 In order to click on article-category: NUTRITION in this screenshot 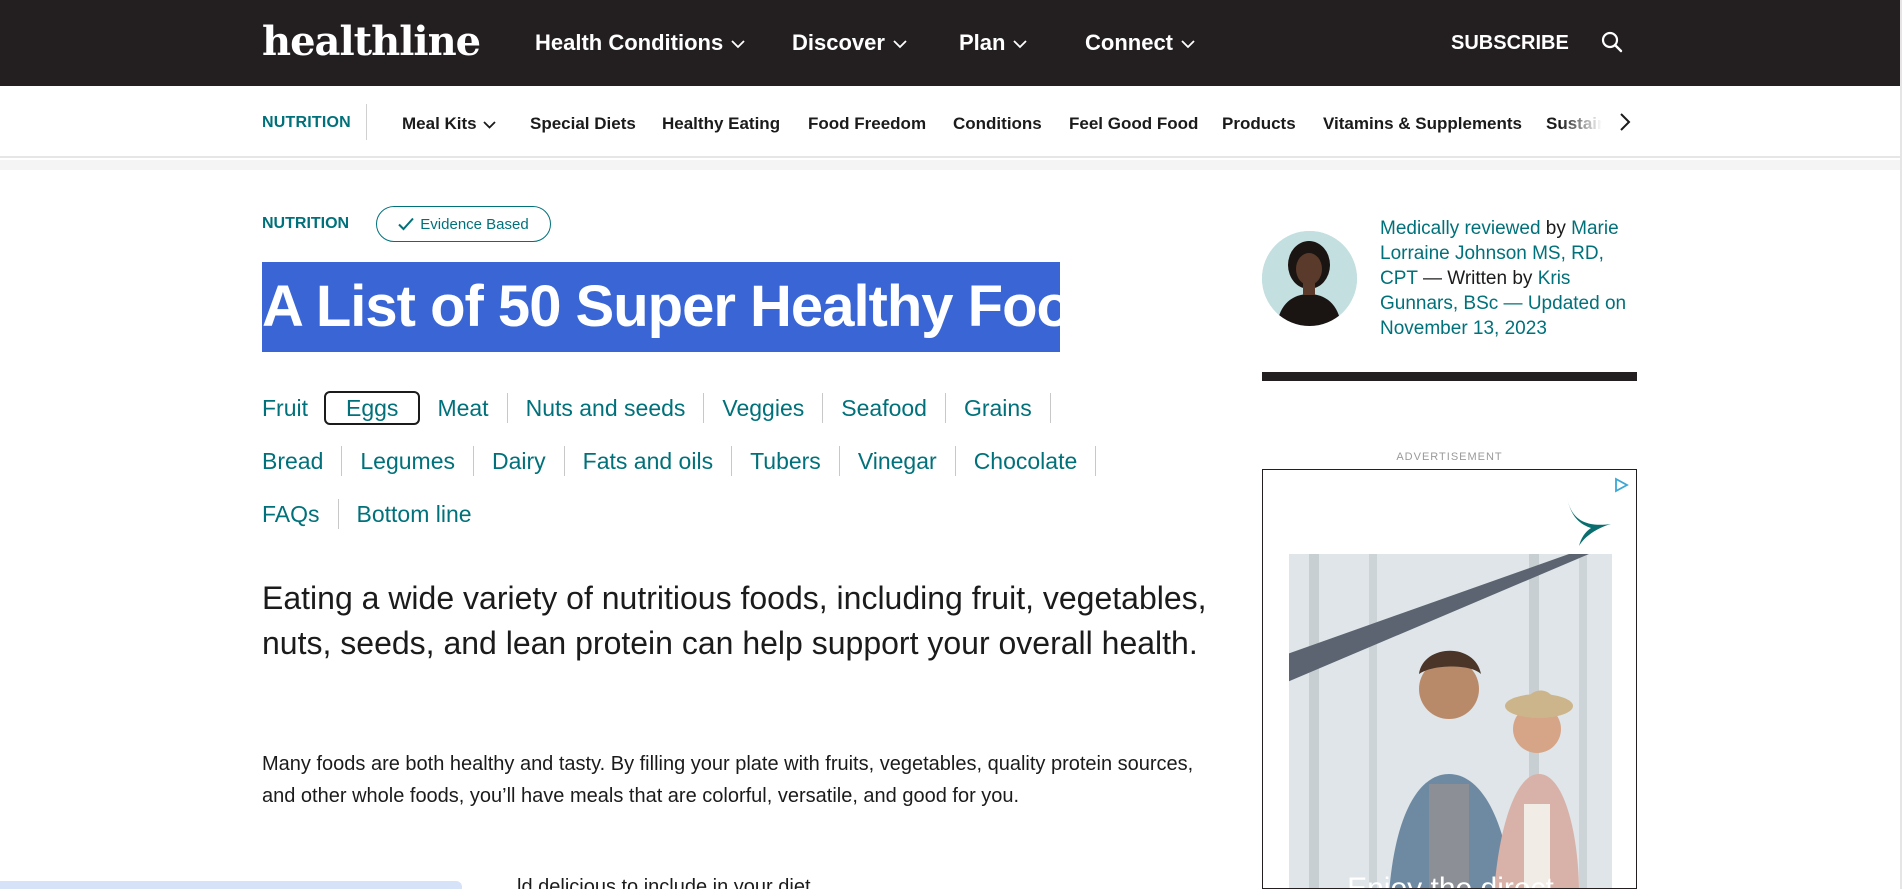, I will do `click(305, 224)`.